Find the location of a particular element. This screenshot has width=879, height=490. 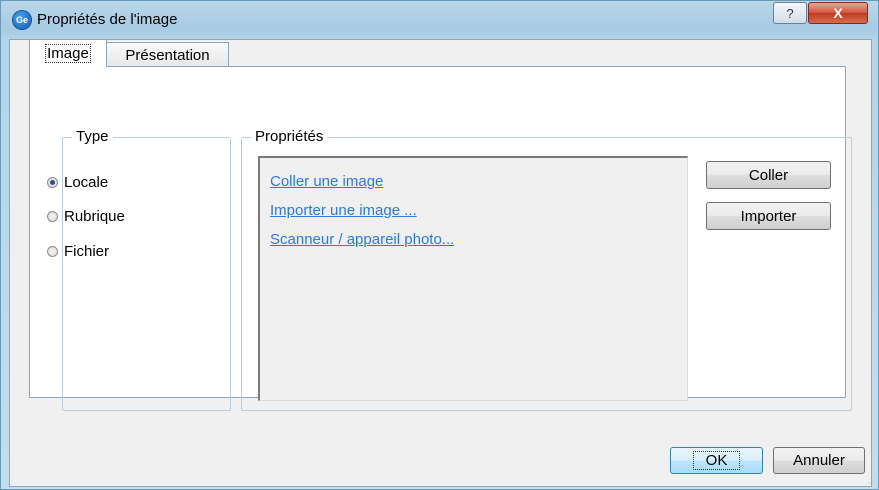

radio-fichier-label: Fichier is located at coordinates (87, 251).